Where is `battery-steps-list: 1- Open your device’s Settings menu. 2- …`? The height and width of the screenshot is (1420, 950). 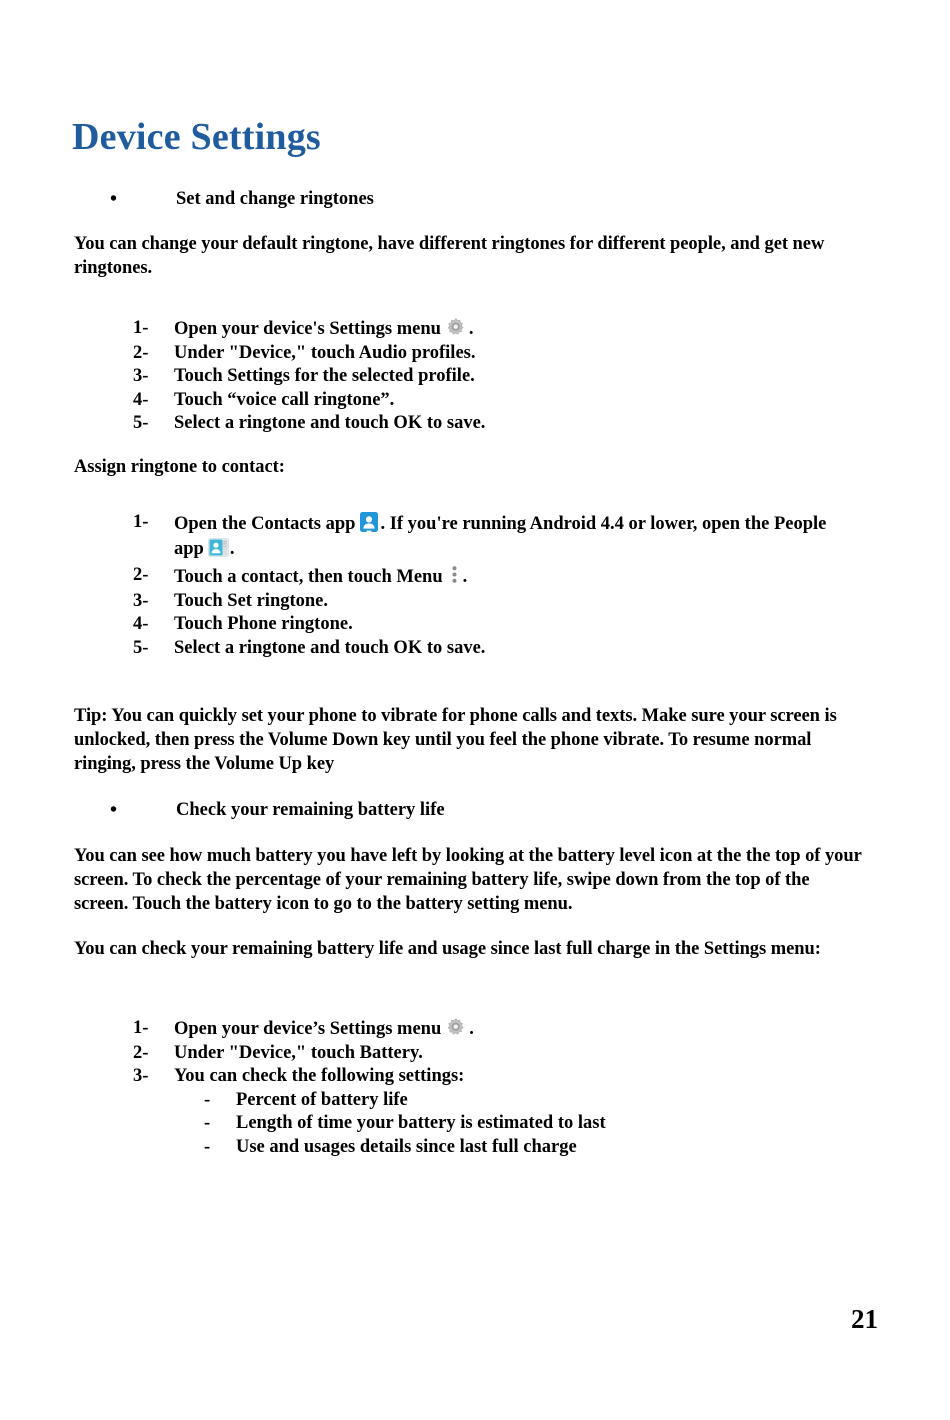 battery-steps-list: 1- Open your device’s Settings menu. 2- … is located at coordinates (483, 1088).